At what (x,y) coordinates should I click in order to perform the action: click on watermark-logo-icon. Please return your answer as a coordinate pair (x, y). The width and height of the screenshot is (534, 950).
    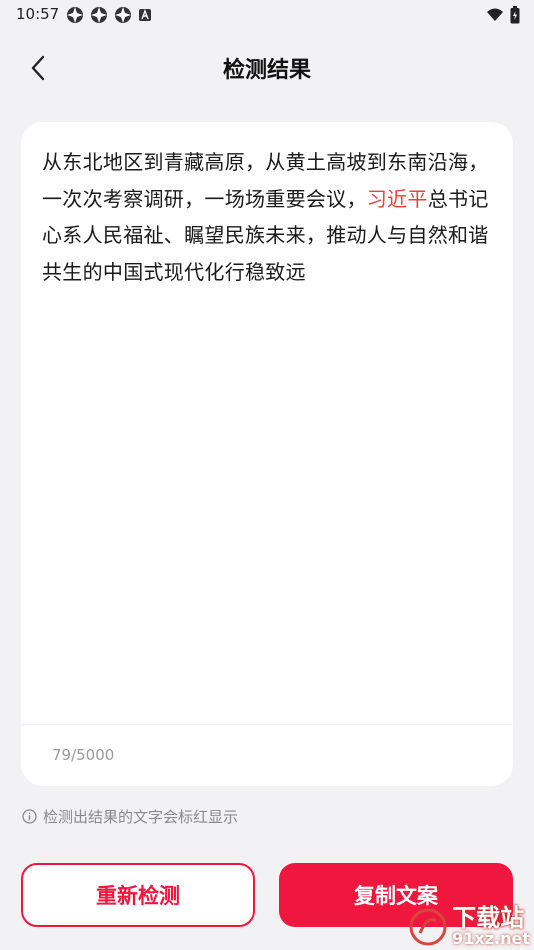
    Looking at the image, I should click on (428, 927).